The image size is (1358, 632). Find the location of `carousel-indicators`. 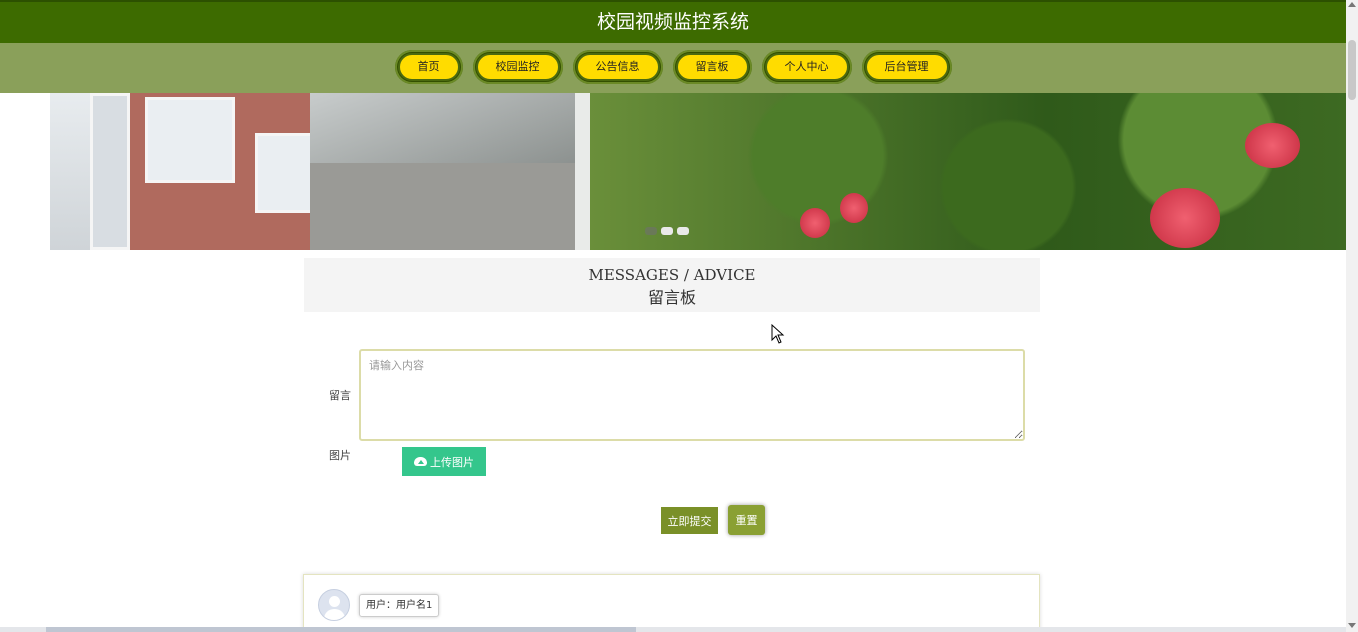

carousel-indicators is located at coordinates (669, 231).